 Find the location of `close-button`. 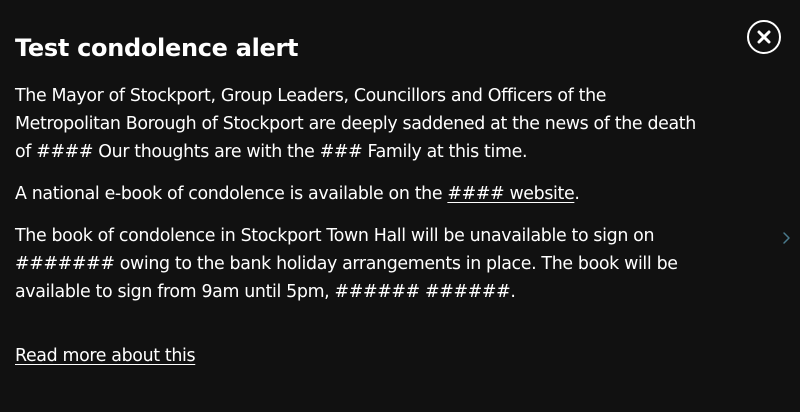

close-button is located at coordinates (764, 37).